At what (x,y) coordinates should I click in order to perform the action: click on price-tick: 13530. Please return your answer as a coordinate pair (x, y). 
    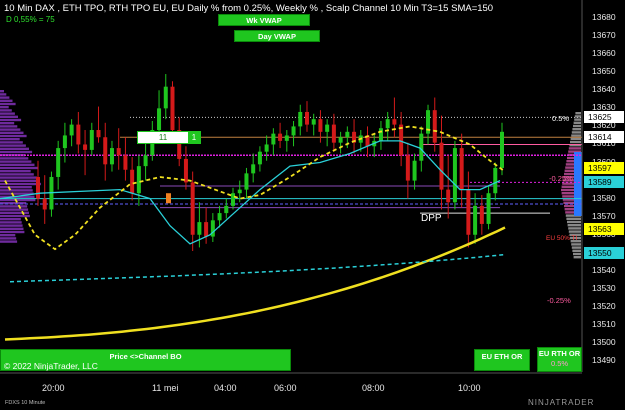
    Looking at the image, I should click on (604, 287).